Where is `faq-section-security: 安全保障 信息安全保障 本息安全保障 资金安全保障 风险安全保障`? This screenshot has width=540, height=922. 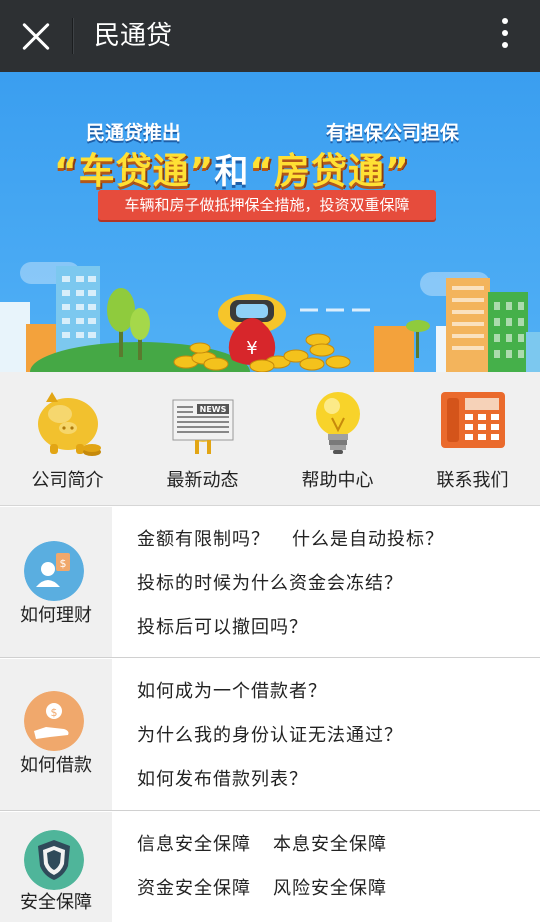
faq-section-security: 安全保障 信息安全保障 本息安全保障 资金安全保障 风险安全保障 is located at coordinates (270, 867).